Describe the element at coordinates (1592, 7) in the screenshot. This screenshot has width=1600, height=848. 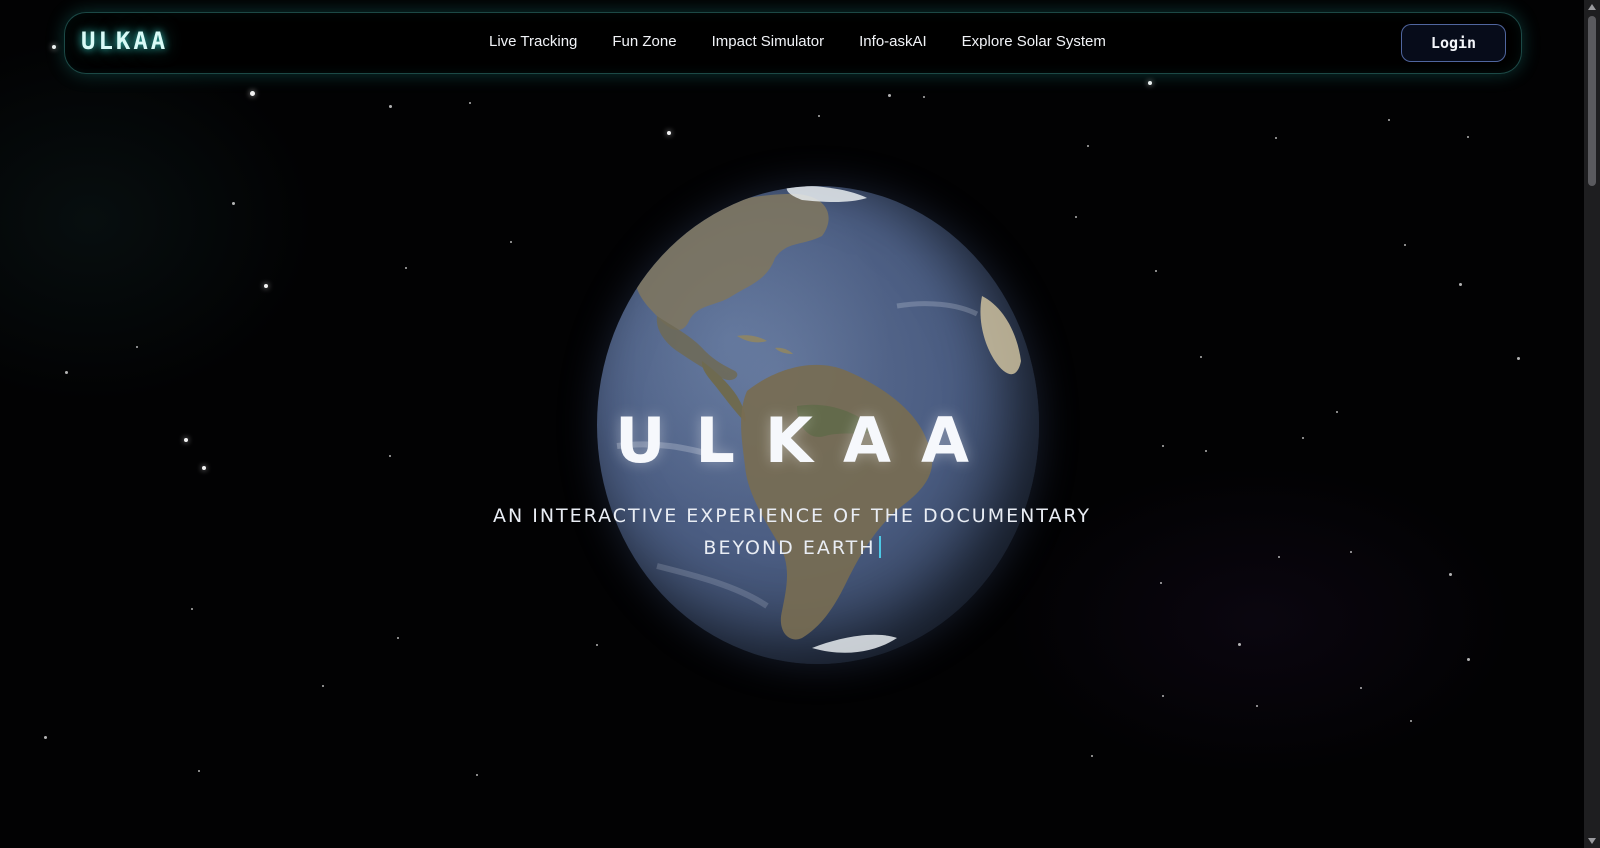
I see `scroll-up-arrow-icon` at that location.